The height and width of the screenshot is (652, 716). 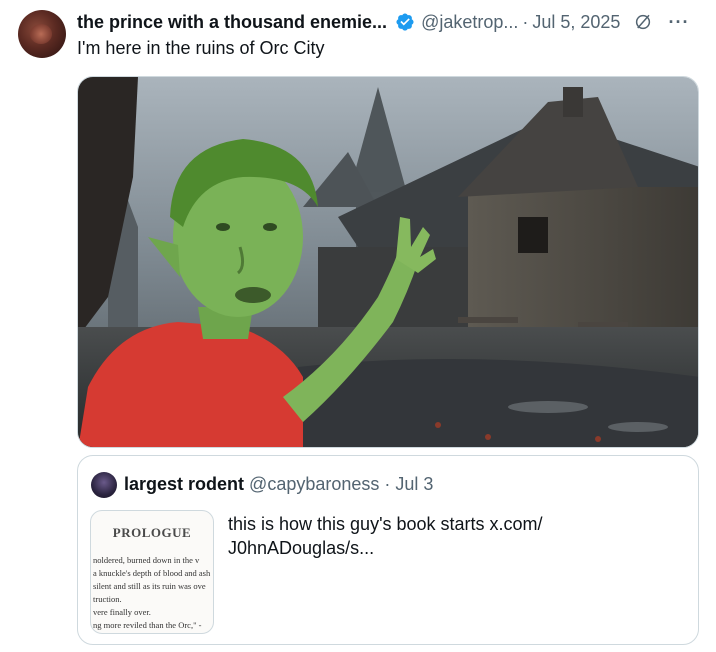 I want to click on thumbnail-line: truction., so click(x=107, y=599).